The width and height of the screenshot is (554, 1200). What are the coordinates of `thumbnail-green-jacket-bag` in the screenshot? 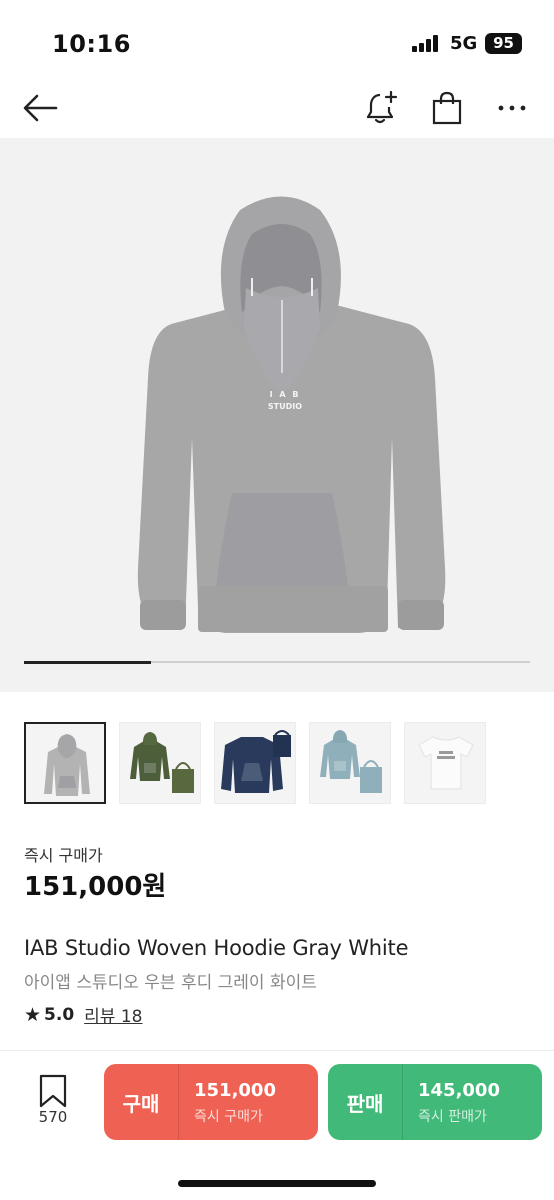 It's located at (160, 763).